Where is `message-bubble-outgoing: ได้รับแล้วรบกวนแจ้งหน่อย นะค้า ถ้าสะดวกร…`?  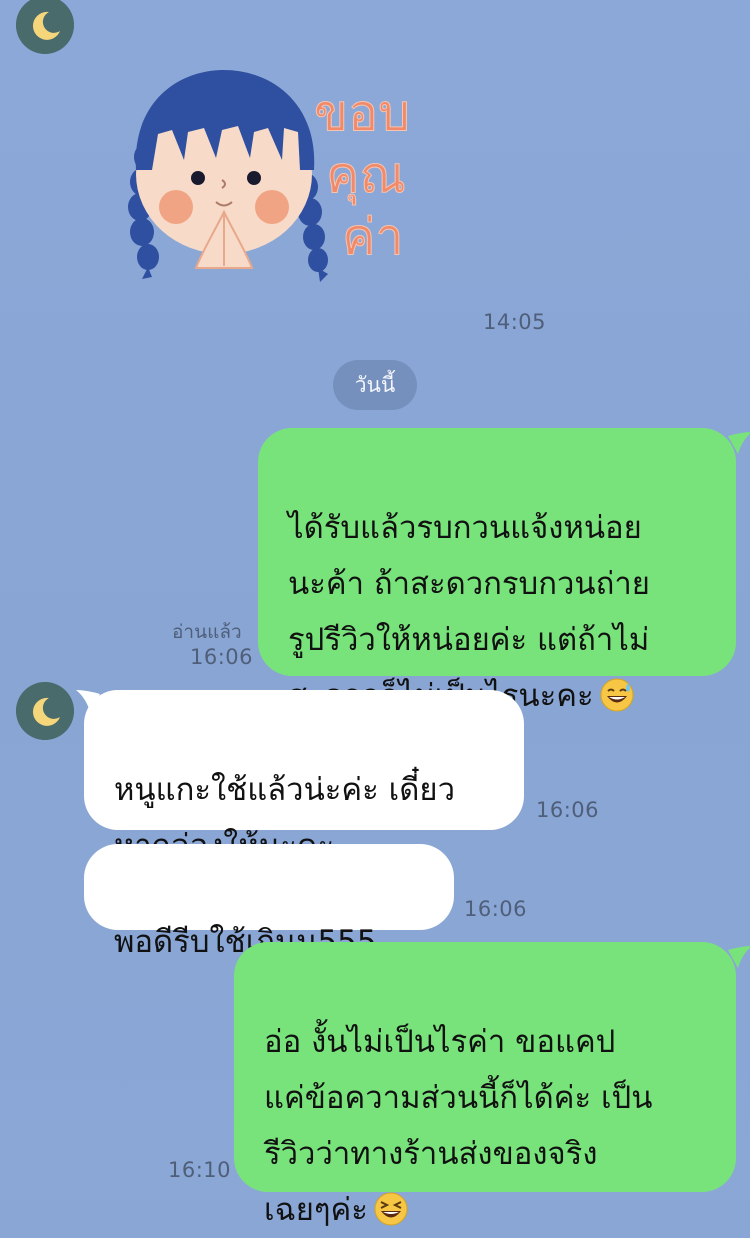 message-bubble-outgoing: ได้รับแล้วรบกวนแจ้งหน่อย นะค้า ถ้าสะดวกร… is located at coordinates (497, 571).